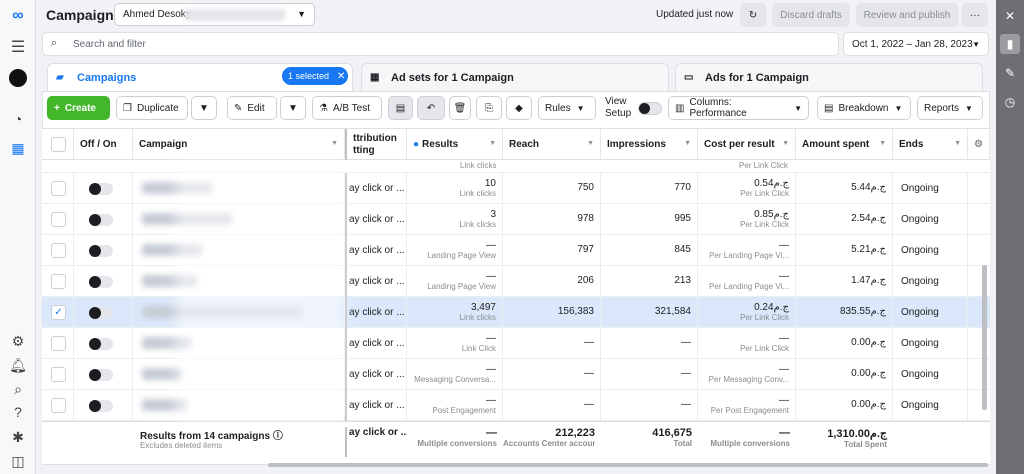 Image resolution: width=1024 pixels, height=474 pixels. What do you see at coordinates (753, 15) in the screenshot?
I see `refresh-button: ↻` at bounding box center [753, 15].